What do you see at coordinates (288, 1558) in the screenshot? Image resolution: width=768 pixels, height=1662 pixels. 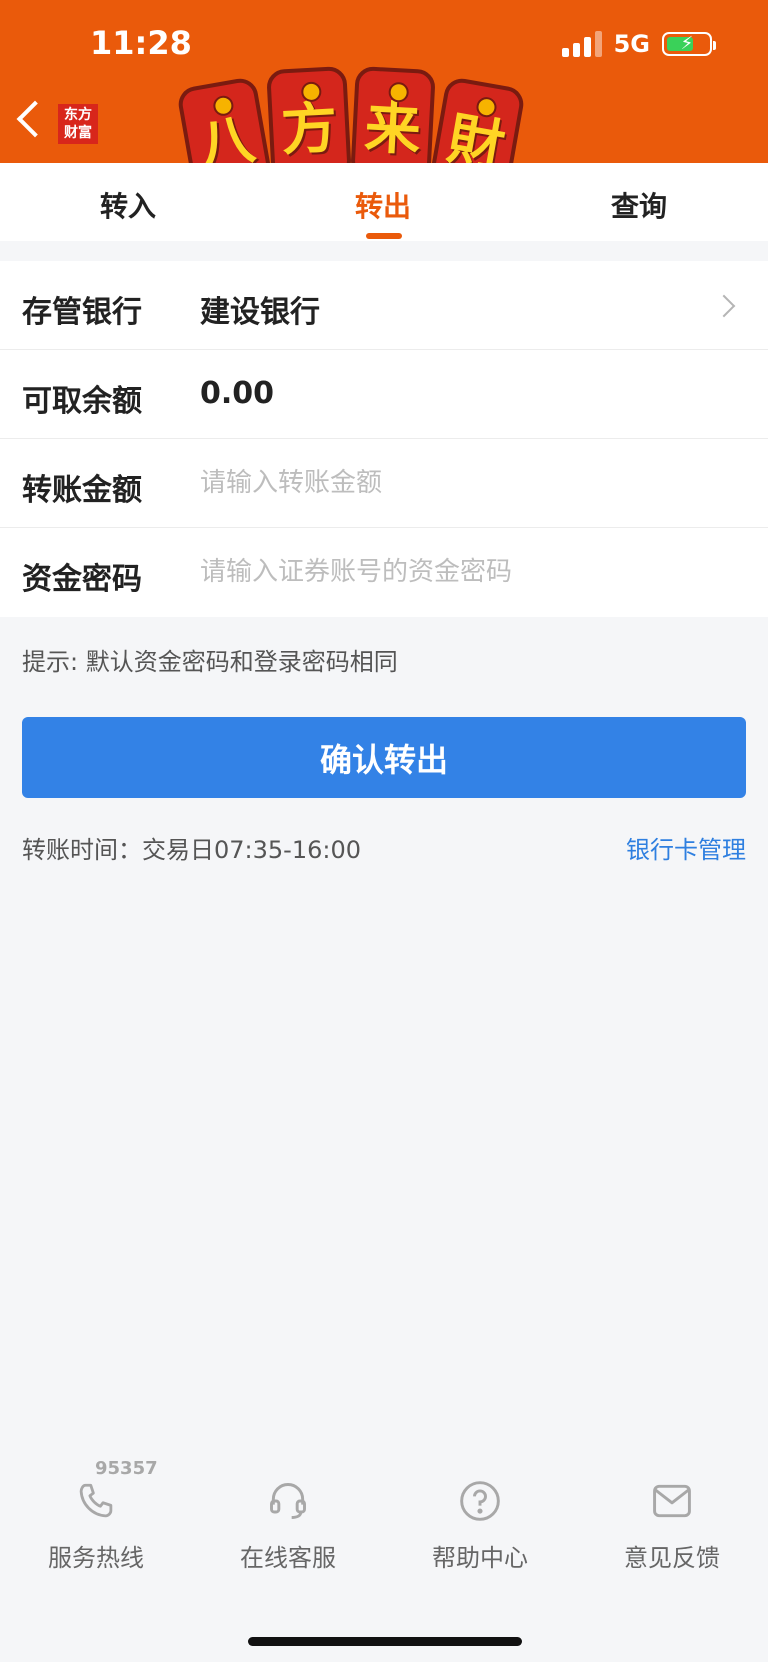 I see `online-service-label: 在线客服` at bounding box center [288, 1558].